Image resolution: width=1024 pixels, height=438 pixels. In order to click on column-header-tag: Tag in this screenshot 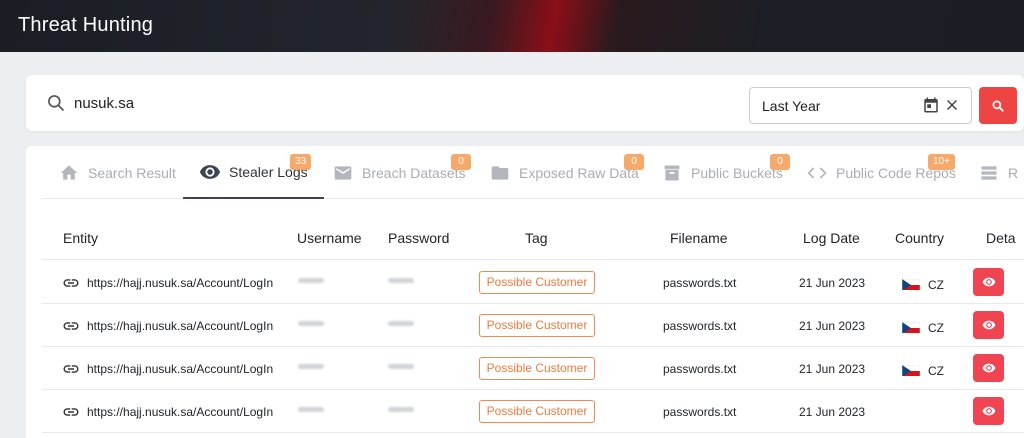, I will do `click(536, 238)`.